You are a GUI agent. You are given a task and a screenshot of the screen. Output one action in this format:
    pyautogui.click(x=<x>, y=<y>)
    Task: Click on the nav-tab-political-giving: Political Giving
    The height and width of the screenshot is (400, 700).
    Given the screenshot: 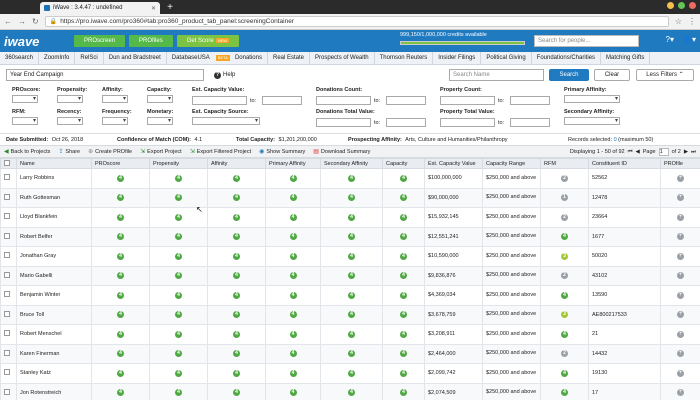 What is the action you would take?
    pyautogui.click(x=506, y=58)
    